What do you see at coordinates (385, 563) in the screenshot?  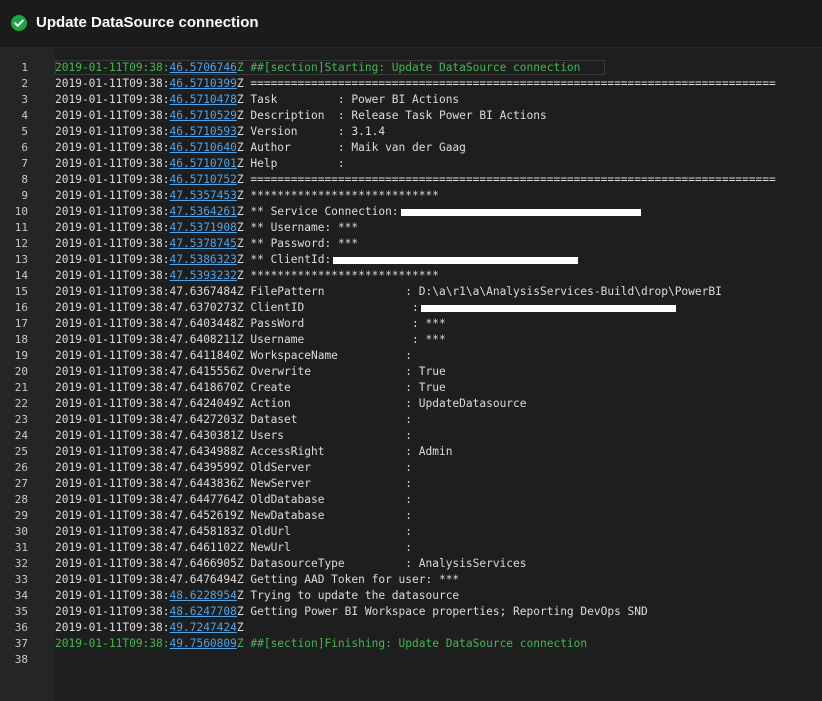 I see `log-message: DatasourceType : AnalysisServices` at bounding box center [385, 563].